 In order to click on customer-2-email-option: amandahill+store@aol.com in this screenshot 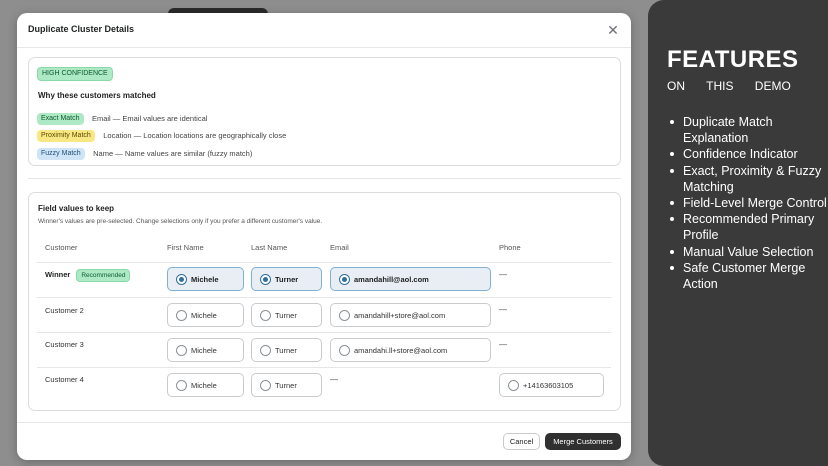, I will do `click(410, 315)`.